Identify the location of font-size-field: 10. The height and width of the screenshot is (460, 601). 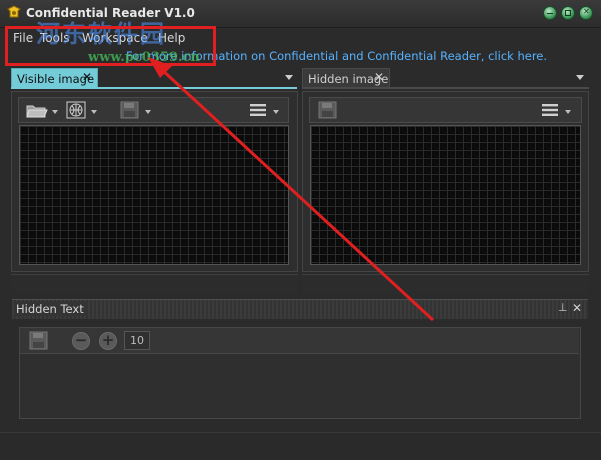
(137, 340).